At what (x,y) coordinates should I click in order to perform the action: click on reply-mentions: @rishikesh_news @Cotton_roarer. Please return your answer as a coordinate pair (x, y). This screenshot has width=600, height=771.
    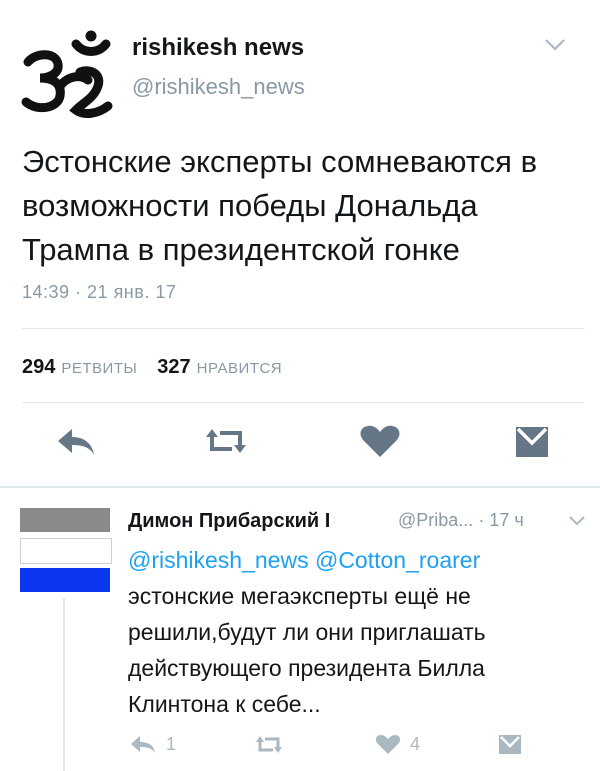
    Looking at the image, I should click on (304, 560).